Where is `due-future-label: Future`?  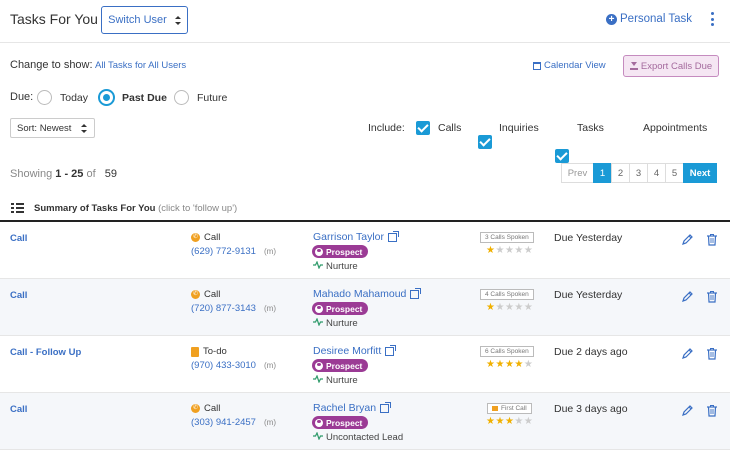 due-future-label: Future is located at coordinates (212, 98).